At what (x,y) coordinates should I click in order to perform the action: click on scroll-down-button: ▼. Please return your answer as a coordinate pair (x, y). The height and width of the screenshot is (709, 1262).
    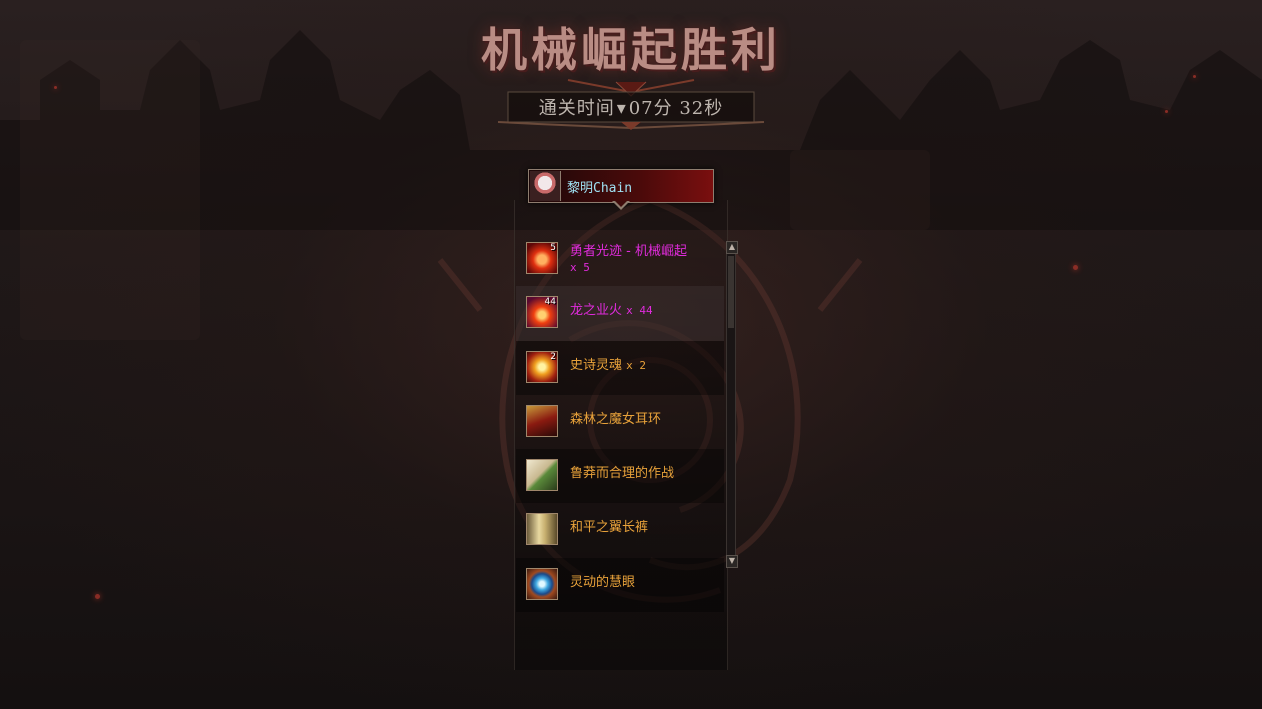
    Looking at the image, I should click on (732, 561).